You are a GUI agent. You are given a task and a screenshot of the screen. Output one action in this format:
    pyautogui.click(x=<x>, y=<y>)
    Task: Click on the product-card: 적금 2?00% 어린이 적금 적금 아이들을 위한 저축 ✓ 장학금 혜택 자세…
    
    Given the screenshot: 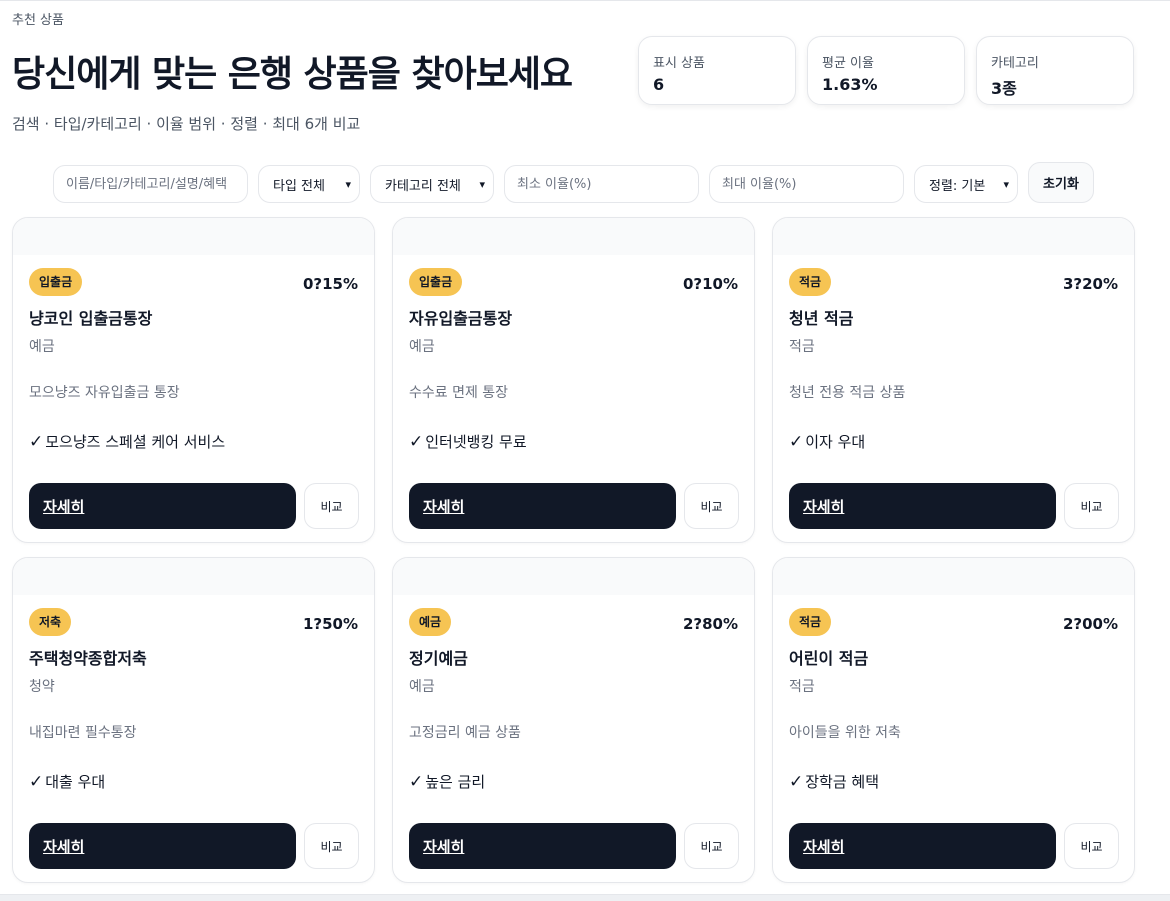 What is the action you would take?
    pyautogui.click(x=953, y=720)
    